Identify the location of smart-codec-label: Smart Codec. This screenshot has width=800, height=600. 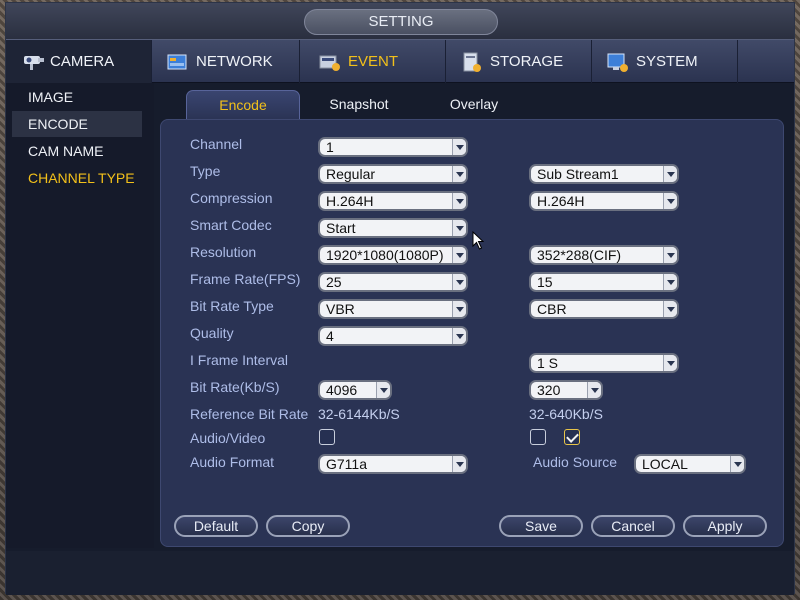
(231, 225).